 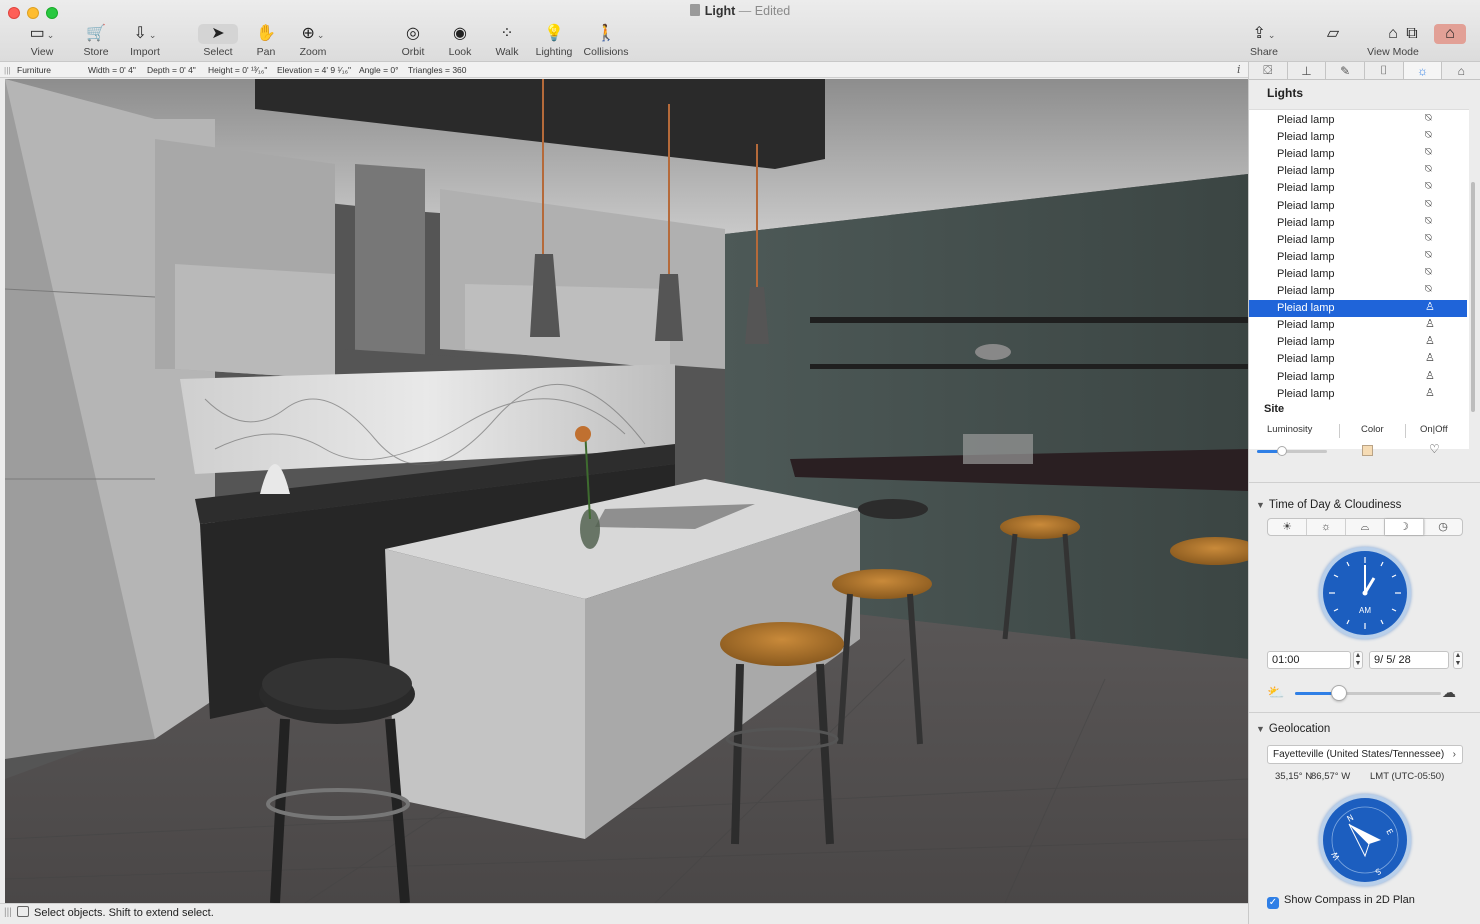 What do you see at coordinates (1368, 693) in the screenshot?
I see `cloudiness-slider` at bounding box center [1368, 693].